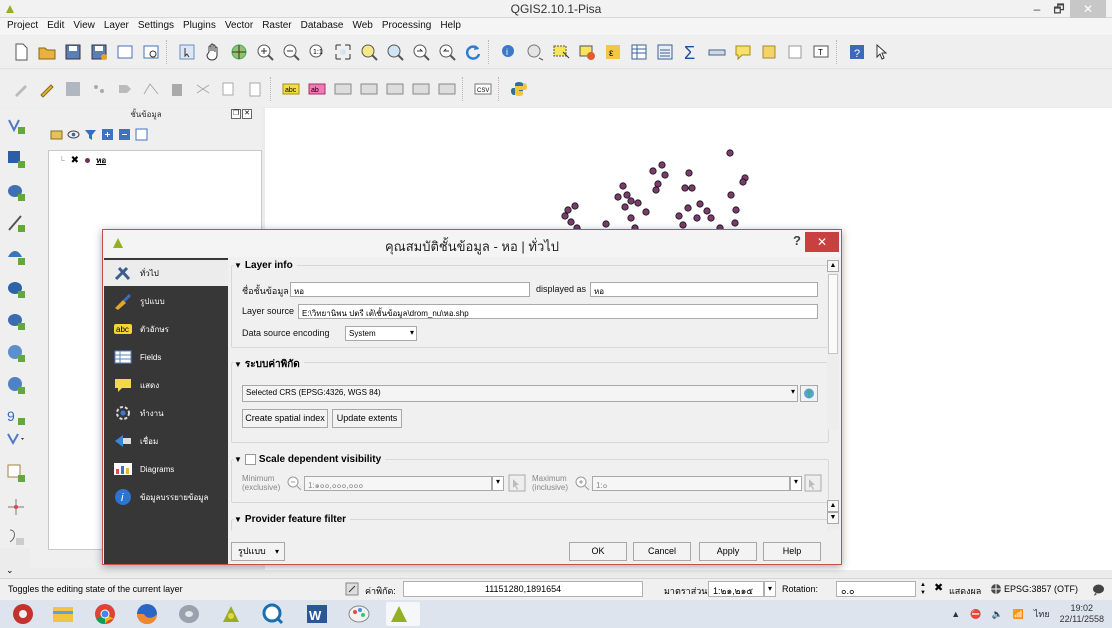 The image size is (1112, 628). I want to click on word-icon: W, so click(317, 614).